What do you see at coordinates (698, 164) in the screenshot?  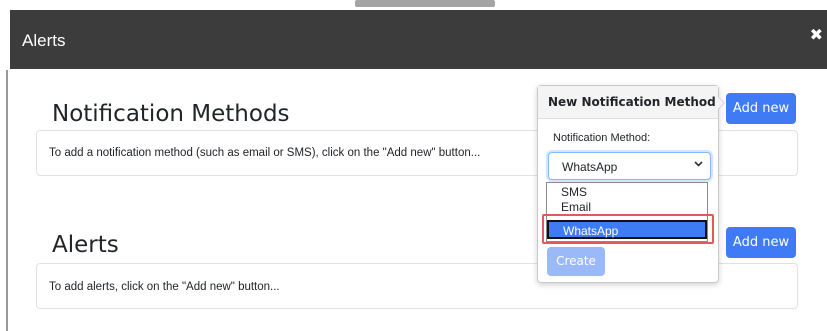 I see `chevron-down-icon` at bounding box center [698, 164].